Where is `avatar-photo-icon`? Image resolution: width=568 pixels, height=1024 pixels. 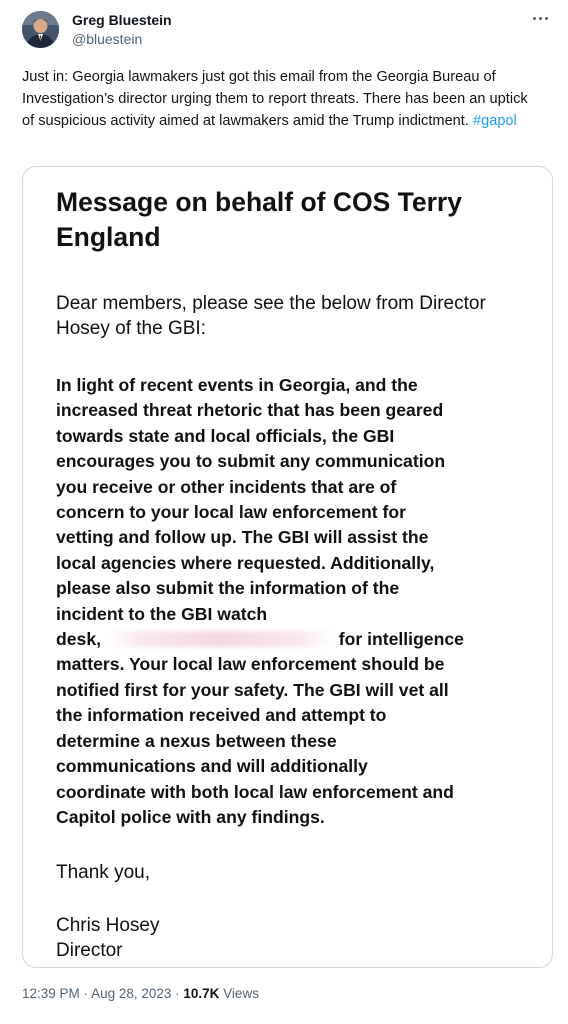 avatar-photo-icon is located at coordinates (40, 29).